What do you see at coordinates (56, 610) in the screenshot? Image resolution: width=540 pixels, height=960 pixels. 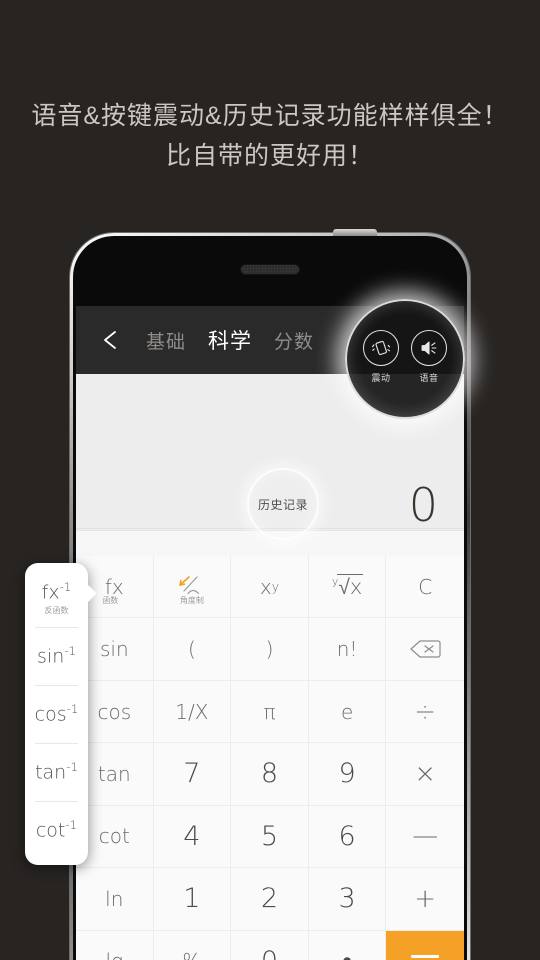 I see `popup-fx-sublabel: 反函数` at bounding box center [56, 610].